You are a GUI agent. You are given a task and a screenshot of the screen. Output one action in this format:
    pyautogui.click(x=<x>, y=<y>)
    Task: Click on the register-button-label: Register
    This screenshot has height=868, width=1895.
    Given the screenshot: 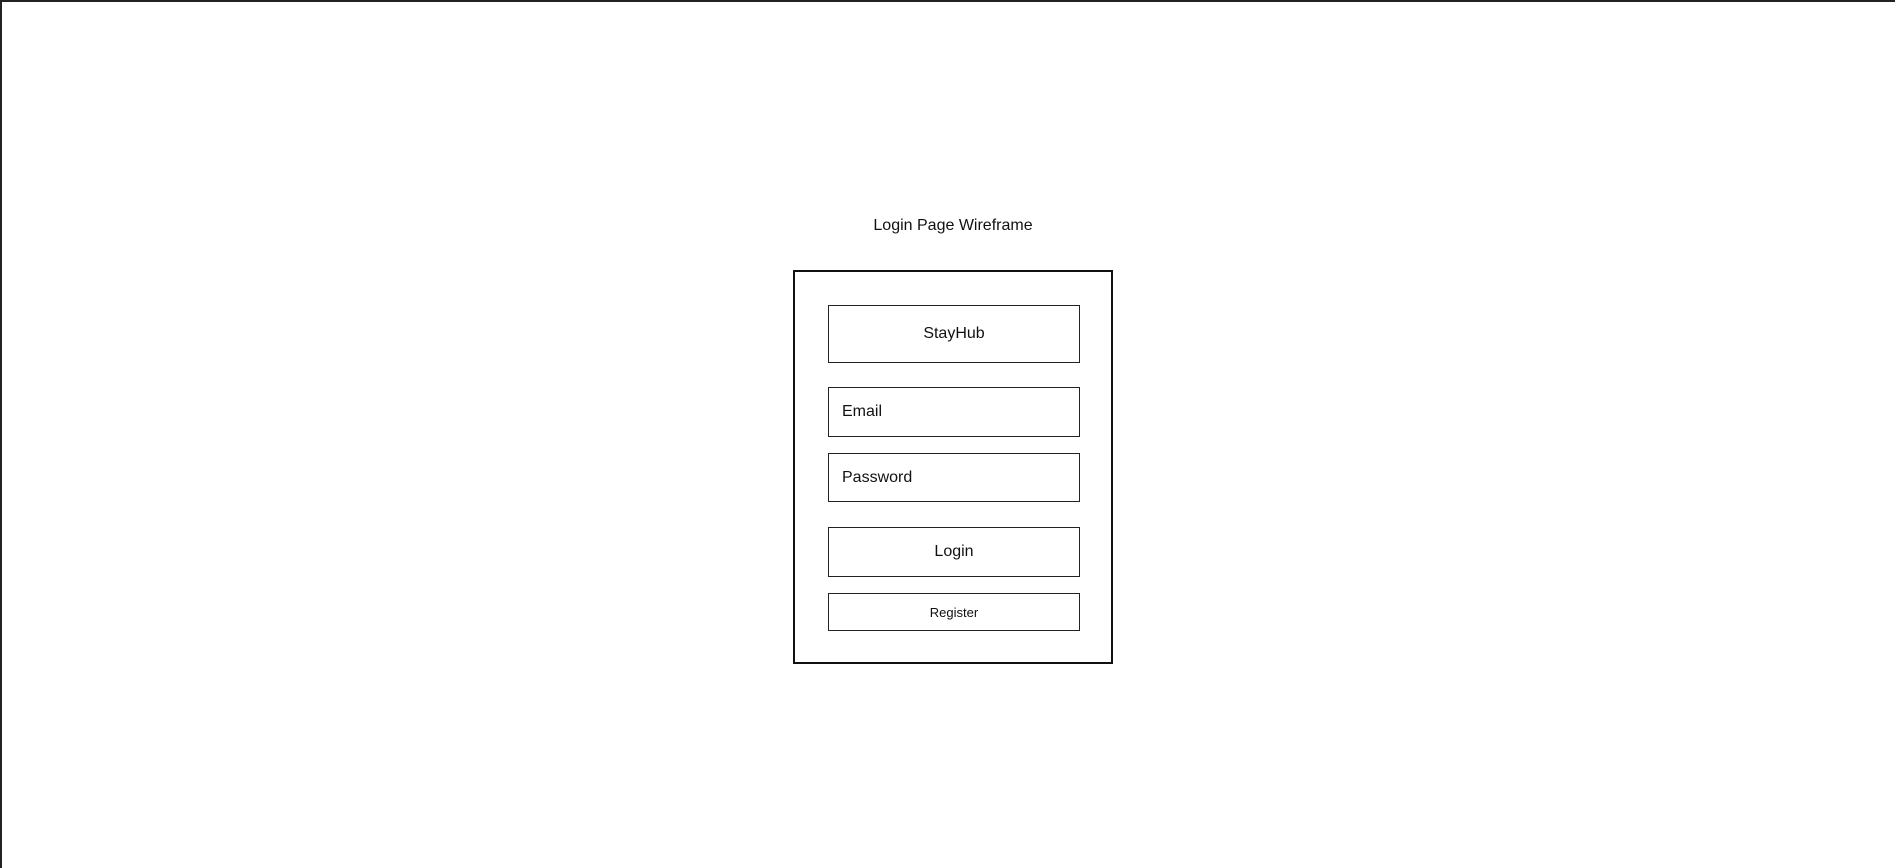 What is the action you would take?
    pyautogui.click(x=954, y=612)
    